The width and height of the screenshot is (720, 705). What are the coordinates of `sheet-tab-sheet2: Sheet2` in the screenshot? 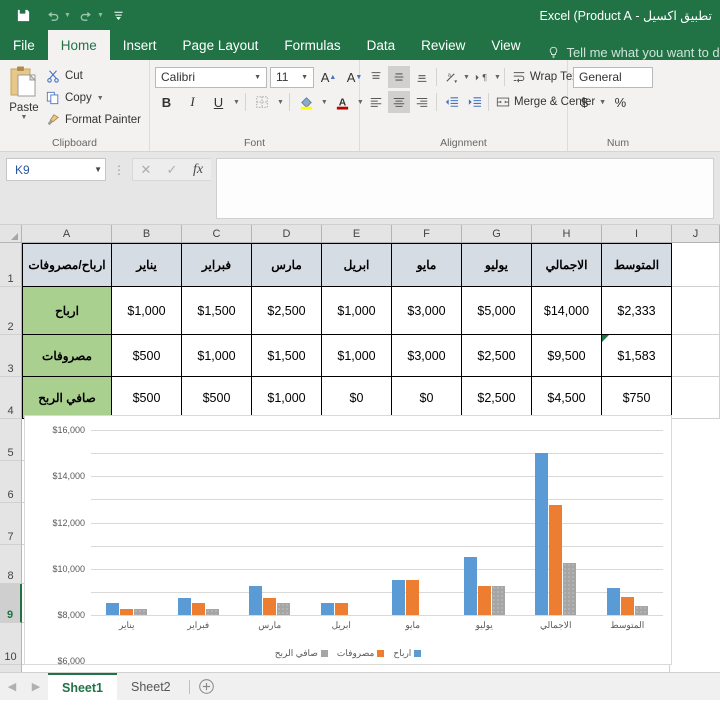 It's located at (151, 686).